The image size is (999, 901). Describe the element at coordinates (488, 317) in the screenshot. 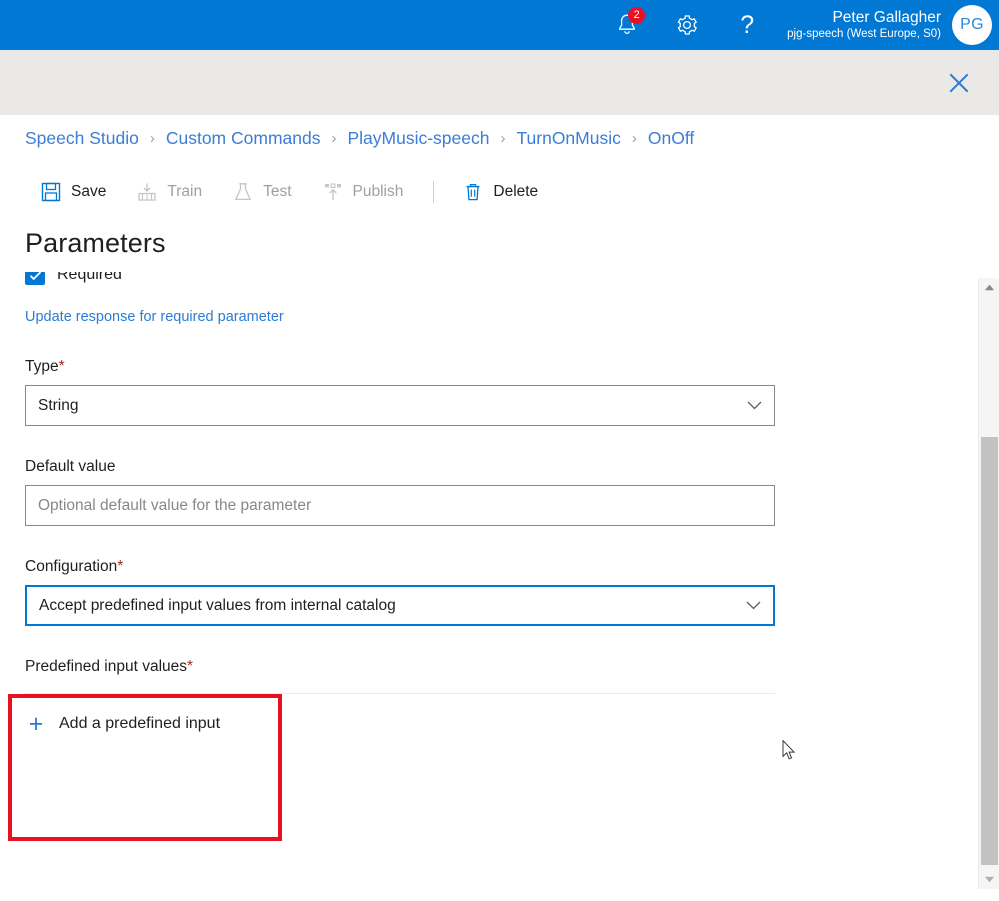

I see `update-response-link-row: Update response for required parameter` at that location.